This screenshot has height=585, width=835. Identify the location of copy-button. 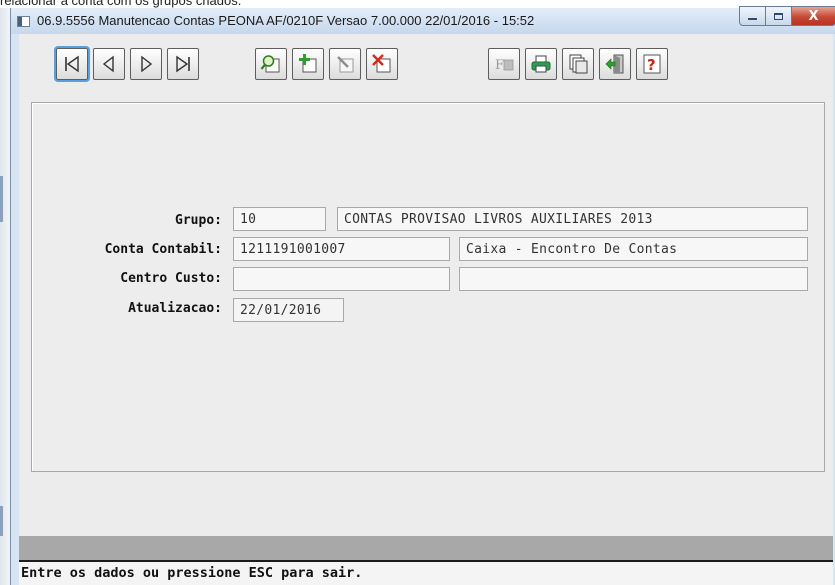
(578, 64).